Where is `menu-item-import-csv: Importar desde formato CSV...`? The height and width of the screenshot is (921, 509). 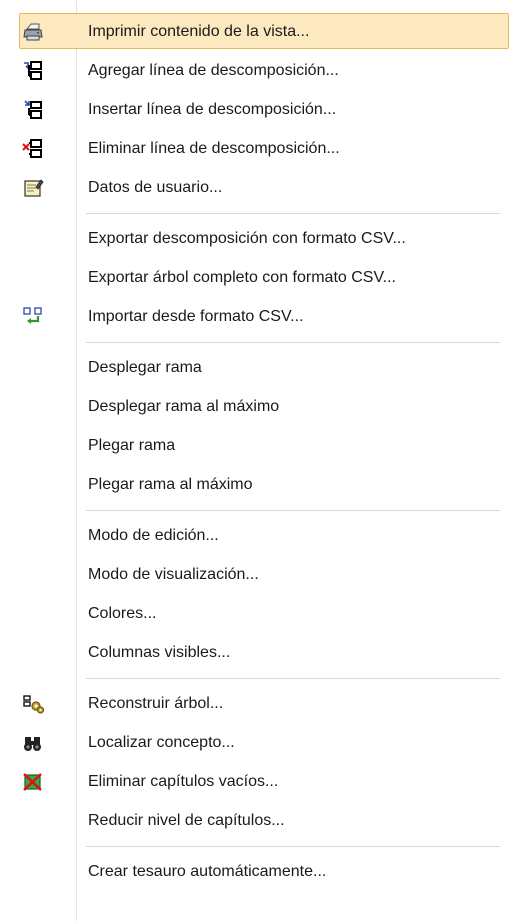
menu-item-import-csv: Importar desde formato CSV... is located at coordinates (254, 316).